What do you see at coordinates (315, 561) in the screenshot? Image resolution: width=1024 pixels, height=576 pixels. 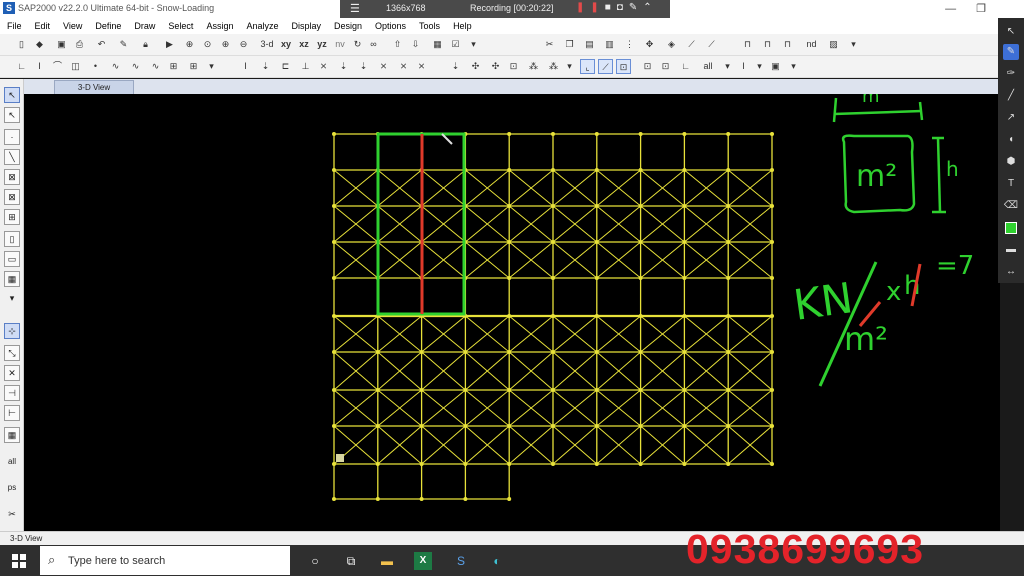 I see `cortana-icon: ○` at bounding box center [315, 561].